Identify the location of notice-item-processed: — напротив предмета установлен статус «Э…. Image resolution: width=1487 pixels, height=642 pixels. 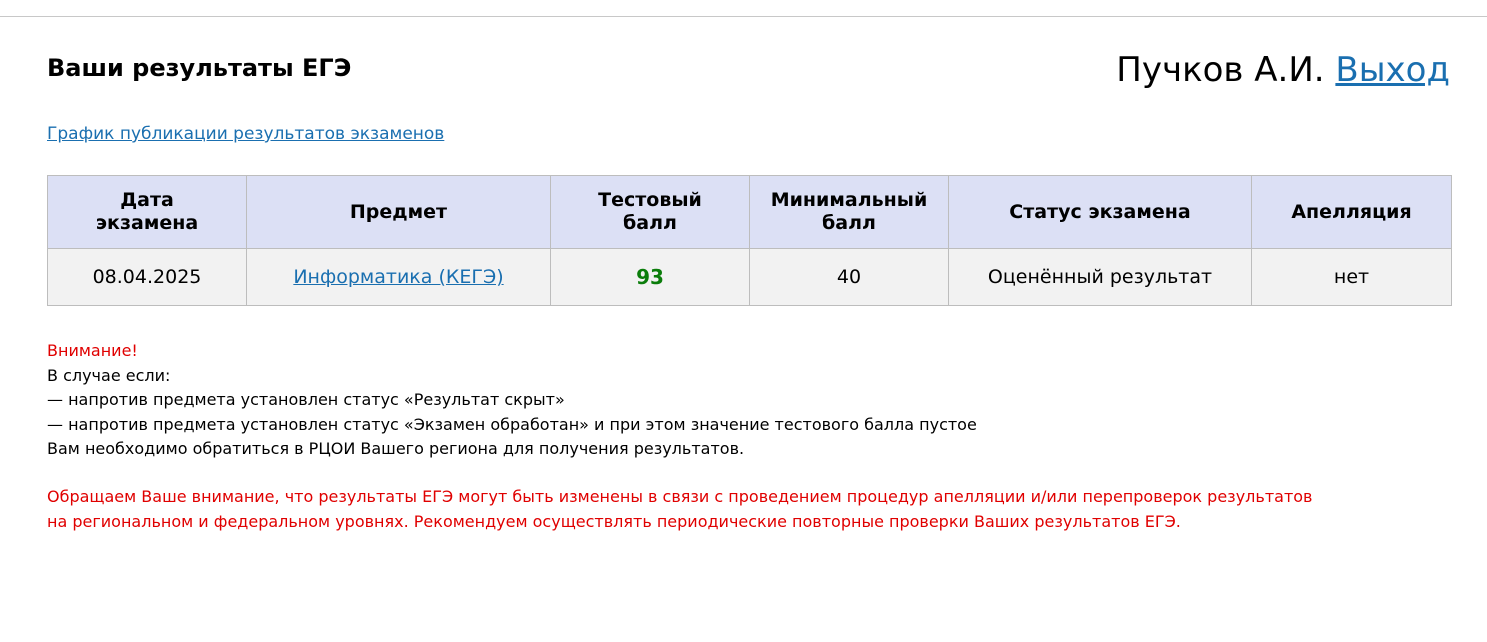
(512, 424).